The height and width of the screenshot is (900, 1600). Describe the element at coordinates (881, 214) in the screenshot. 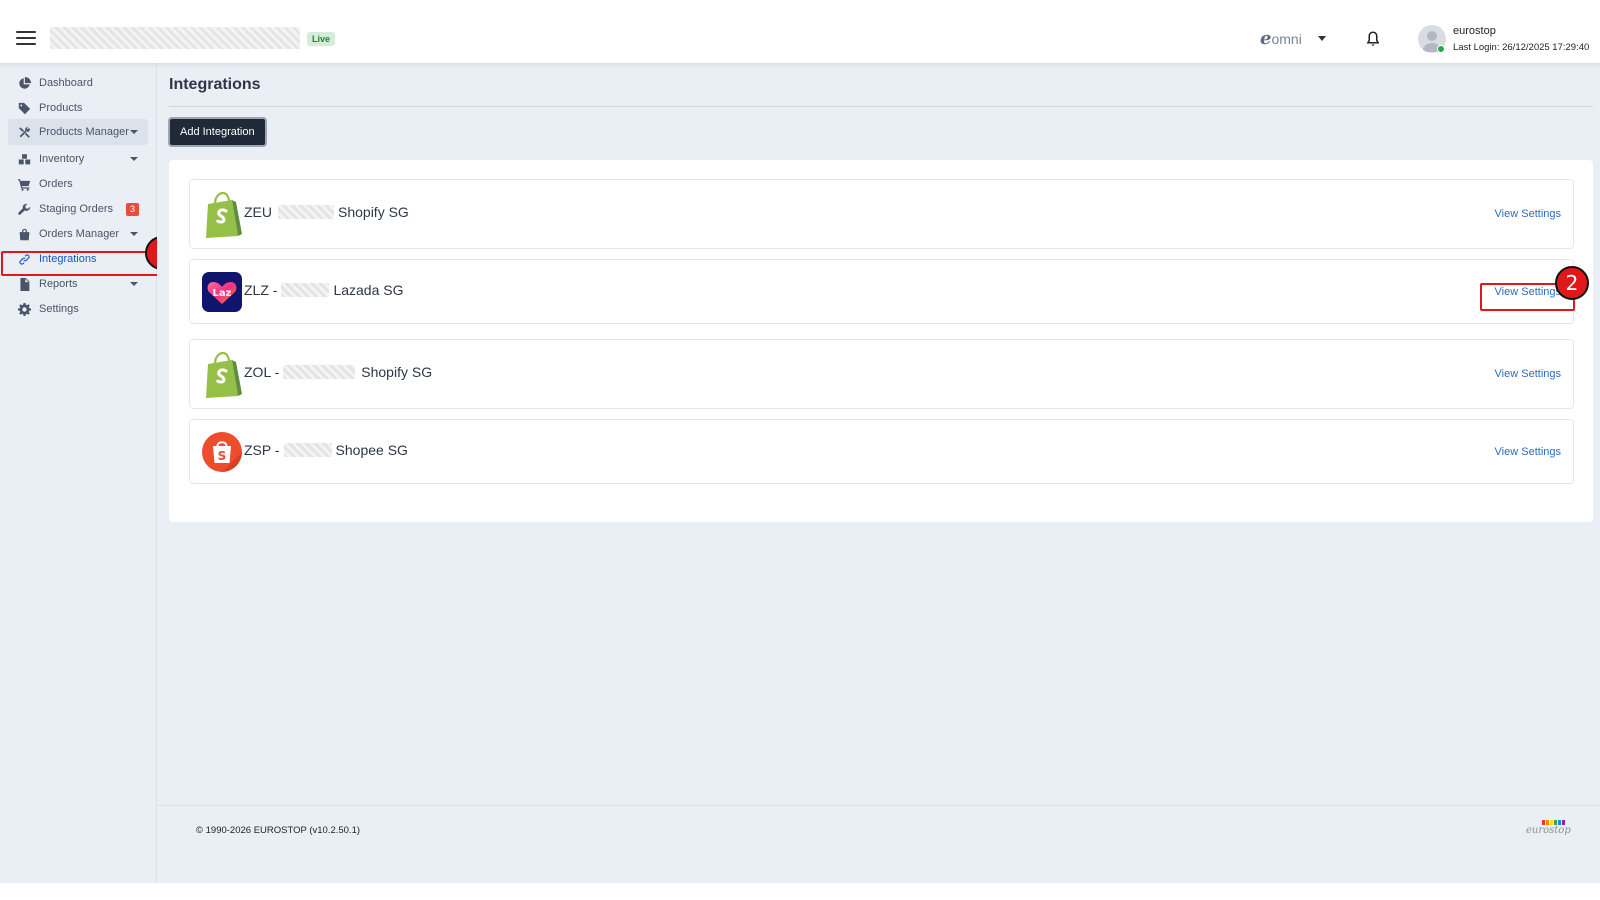

I see `integration-row: ZEU Shopify SG View Settings` at that location.